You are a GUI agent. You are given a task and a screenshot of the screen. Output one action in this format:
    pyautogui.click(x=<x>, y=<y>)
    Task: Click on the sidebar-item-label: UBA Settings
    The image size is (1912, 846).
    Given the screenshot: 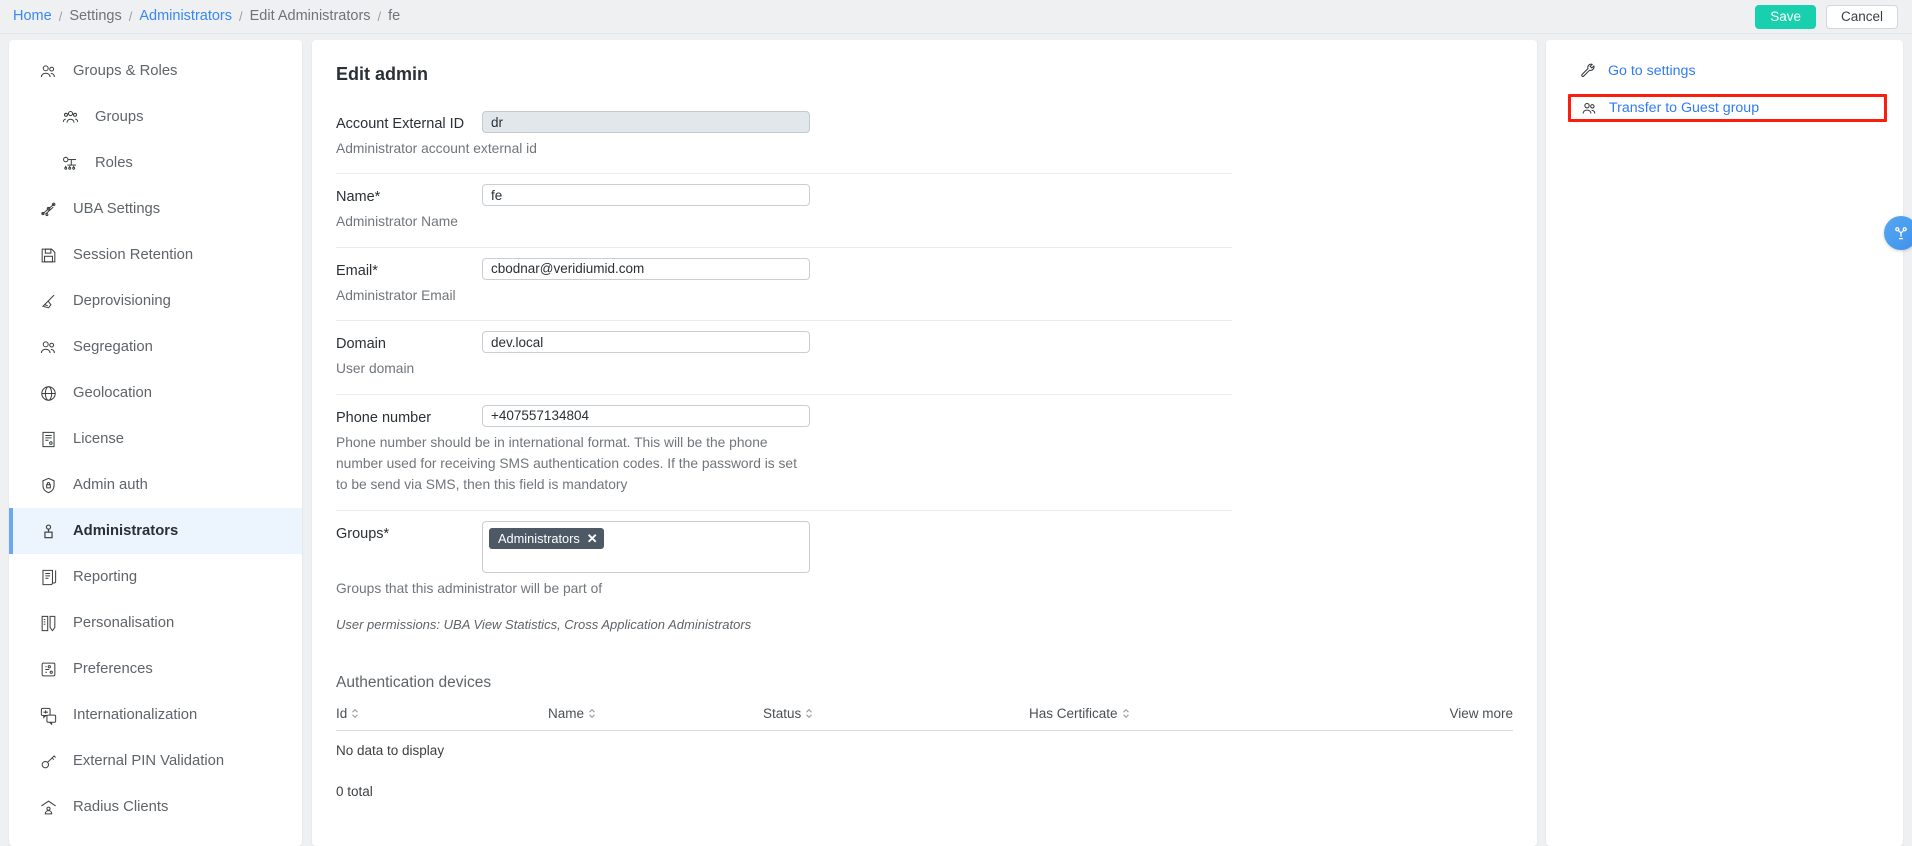 What is the action you would take?
    pyautogui.click(x=117, y=209)
    